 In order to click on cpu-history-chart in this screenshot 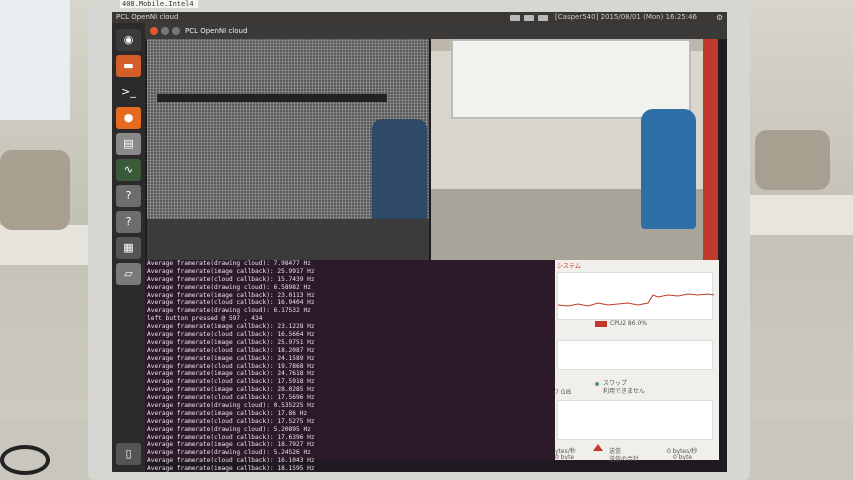, I will do `click(636, 296)`.